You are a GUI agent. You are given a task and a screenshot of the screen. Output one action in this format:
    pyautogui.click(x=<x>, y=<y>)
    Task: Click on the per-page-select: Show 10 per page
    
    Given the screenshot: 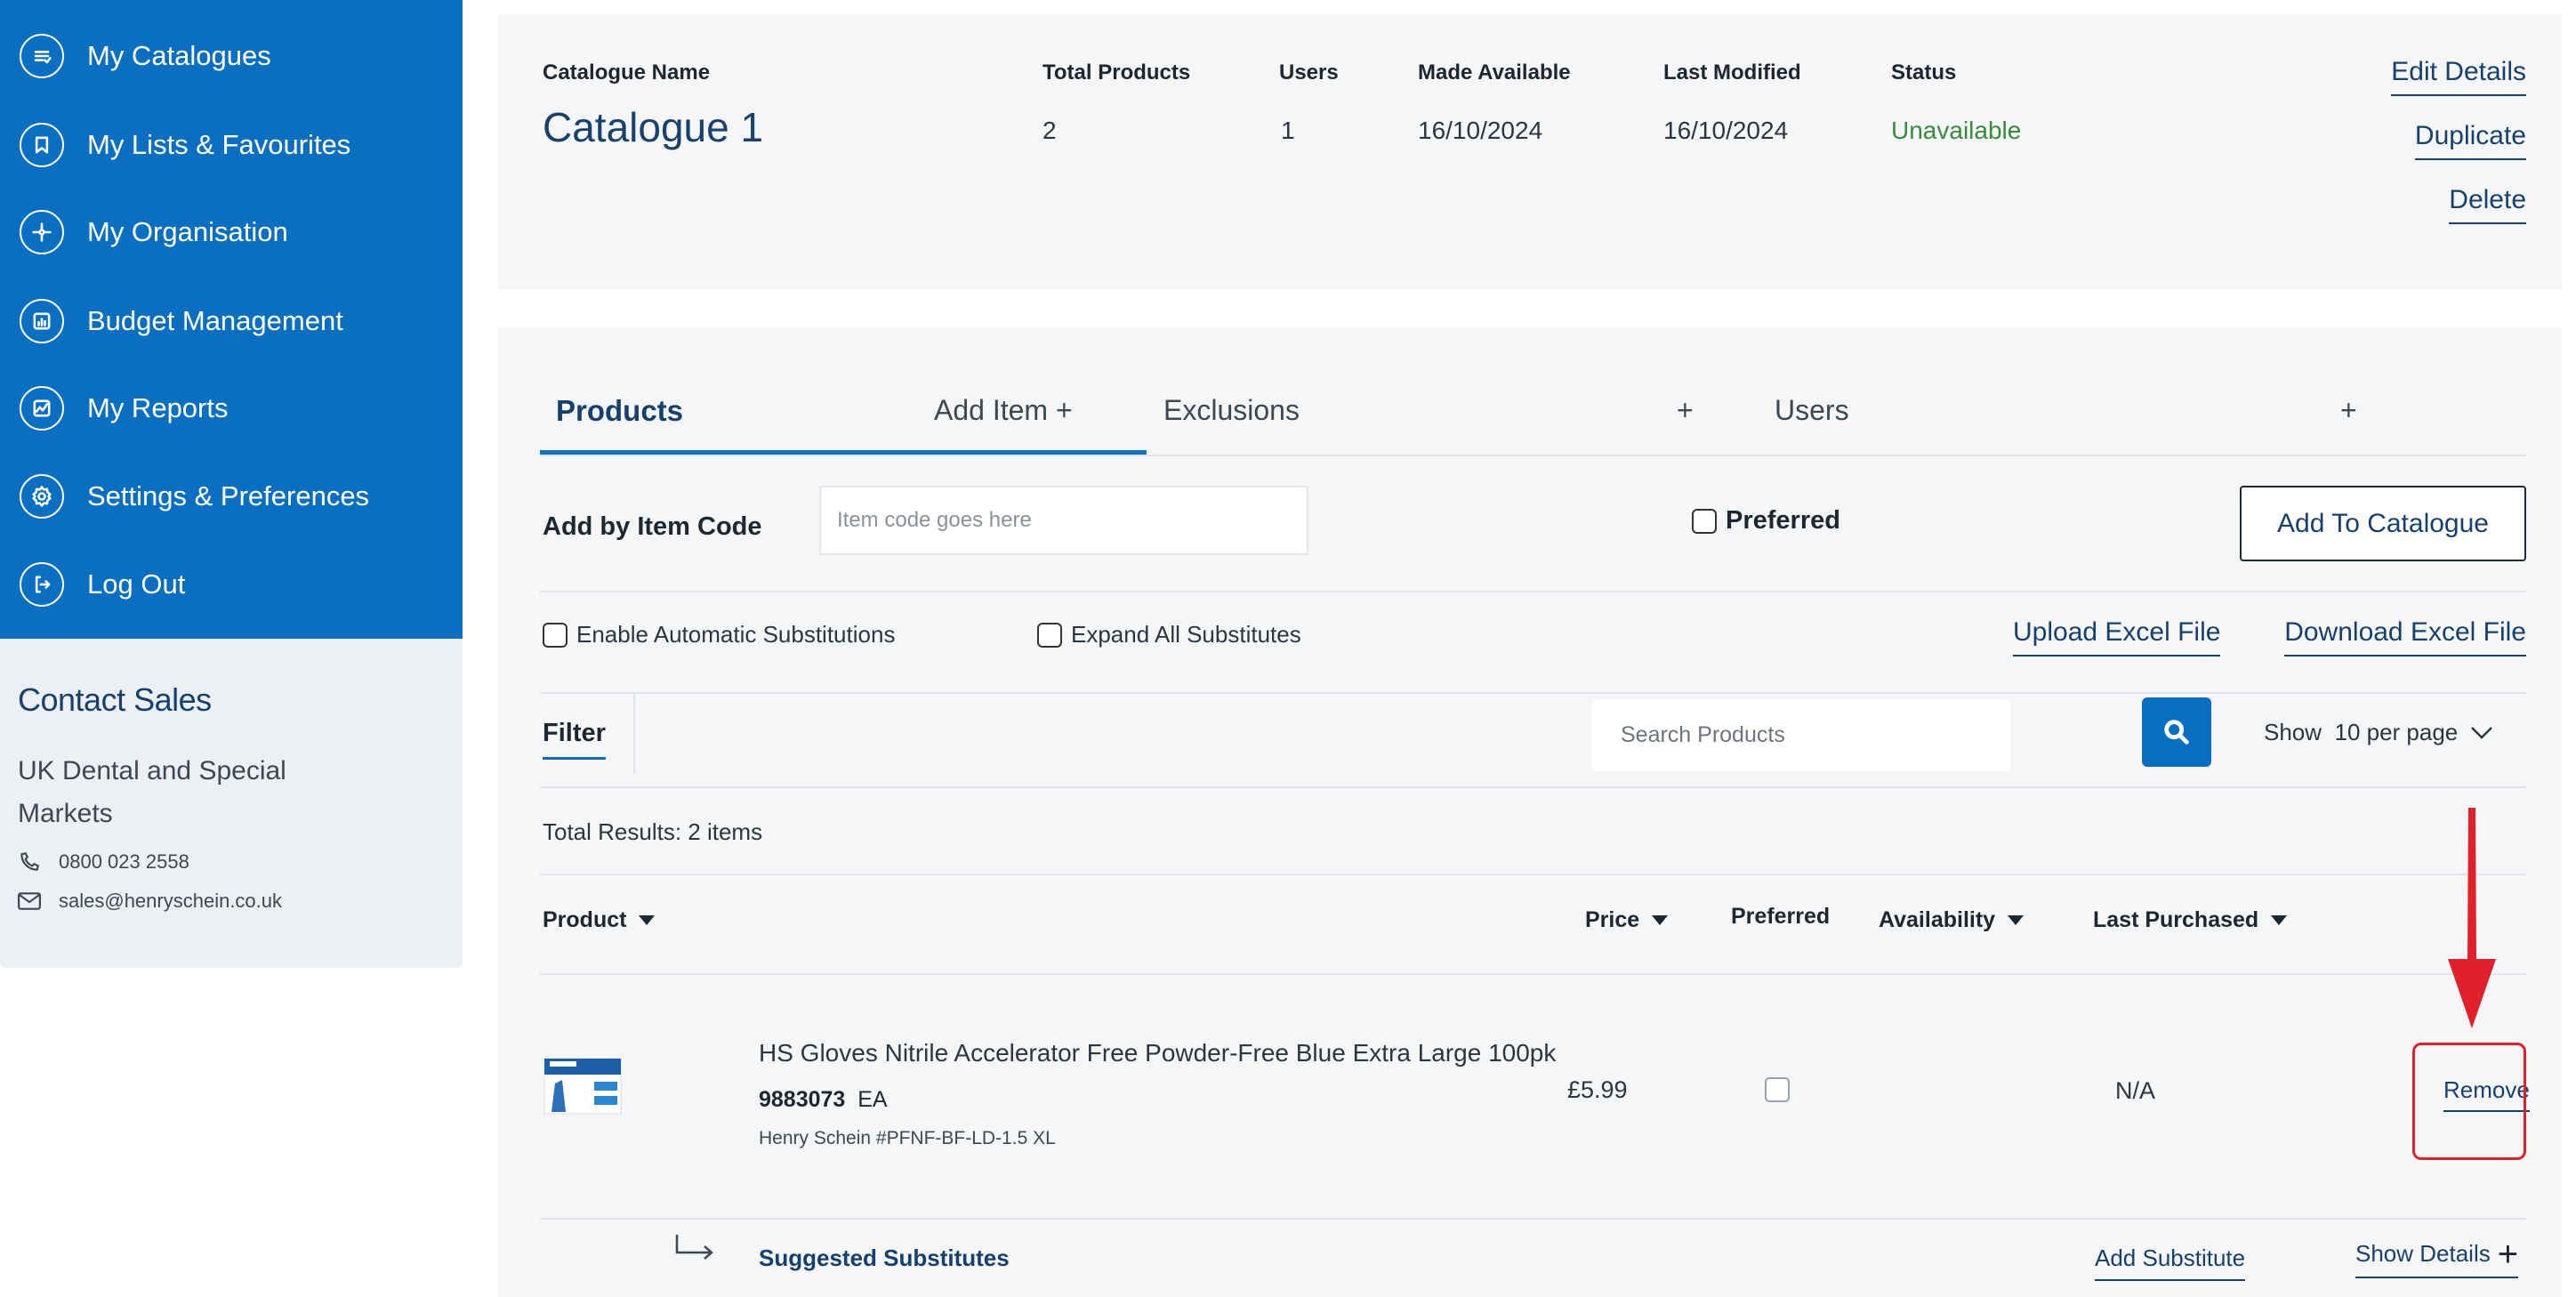 What is the action you would take?
    pyautogui.click(x=2378, y=732)
    